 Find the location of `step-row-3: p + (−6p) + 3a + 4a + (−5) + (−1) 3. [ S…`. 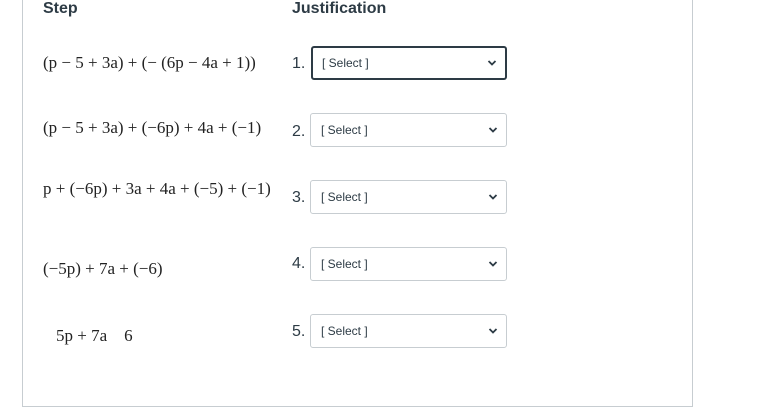

step-row-3: p + (−6p) + 3a + 4a + (−5) + (−1) 3. [ S… is located at coordinates (388, 196).